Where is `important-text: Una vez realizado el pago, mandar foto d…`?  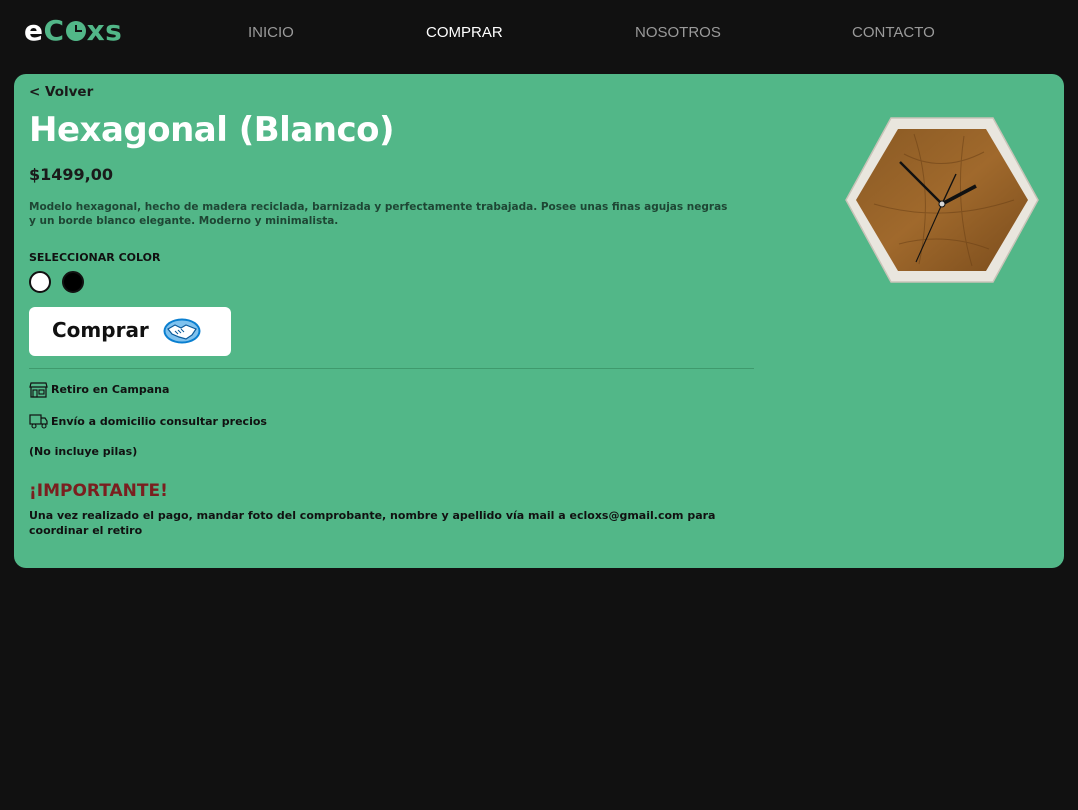
important-text: Una vez realizado el pago, mandar foto d… is located at coordinates (372, 523).